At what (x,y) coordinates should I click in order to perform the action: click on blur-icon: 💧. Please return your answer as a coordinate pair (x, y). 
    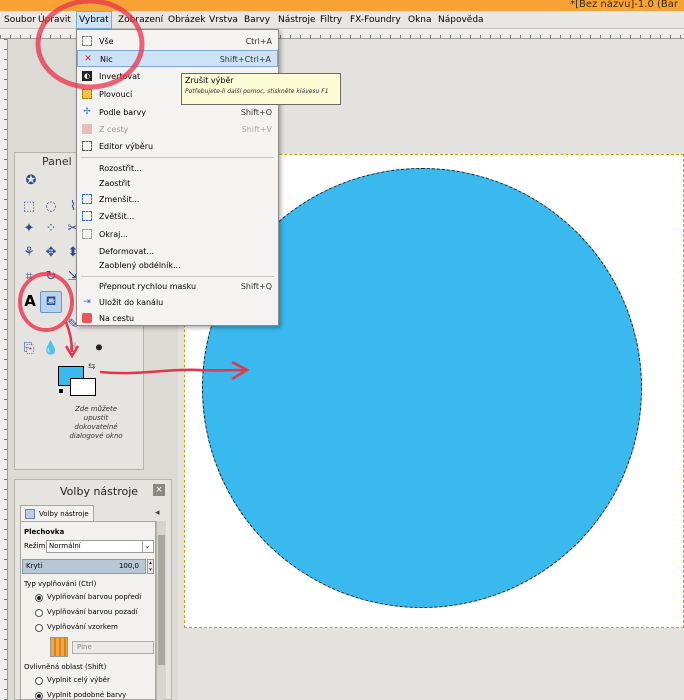
    Looking at the image, I should click on (51, 349).